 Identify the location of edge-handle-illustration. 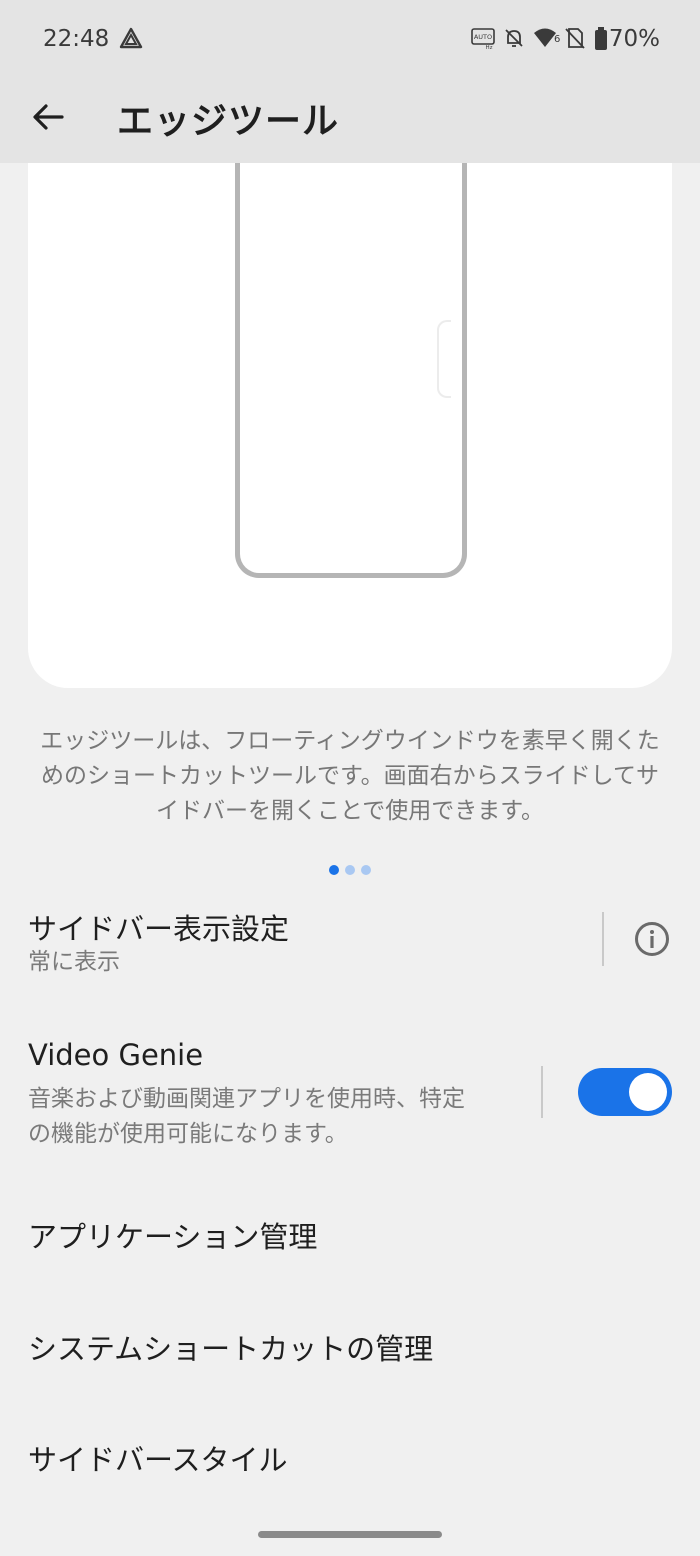
(444, 359).